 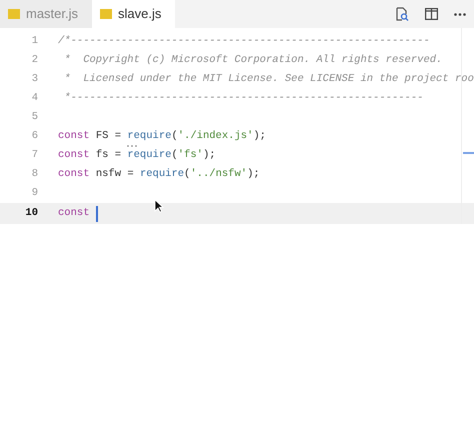 What do you see at coordinates (34, 136) in the screenshot?
I see `line-number: 6` at bounding box center [34, 136].